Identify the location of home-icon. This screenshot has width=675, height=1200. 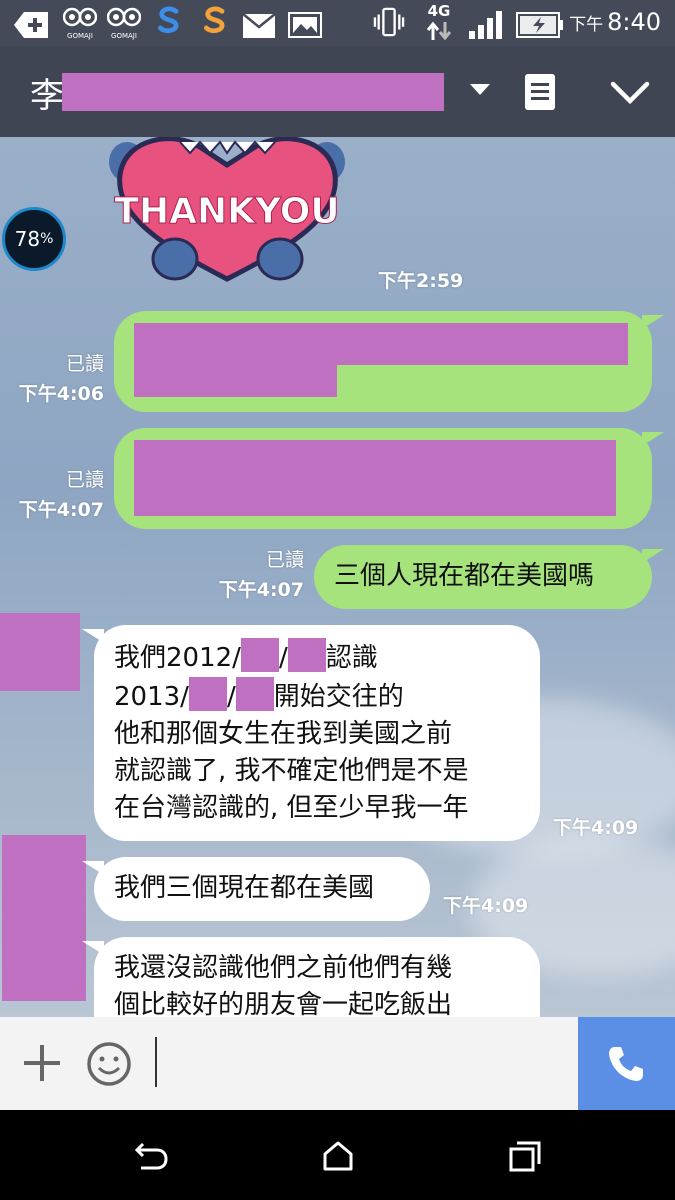
(338, 1156).